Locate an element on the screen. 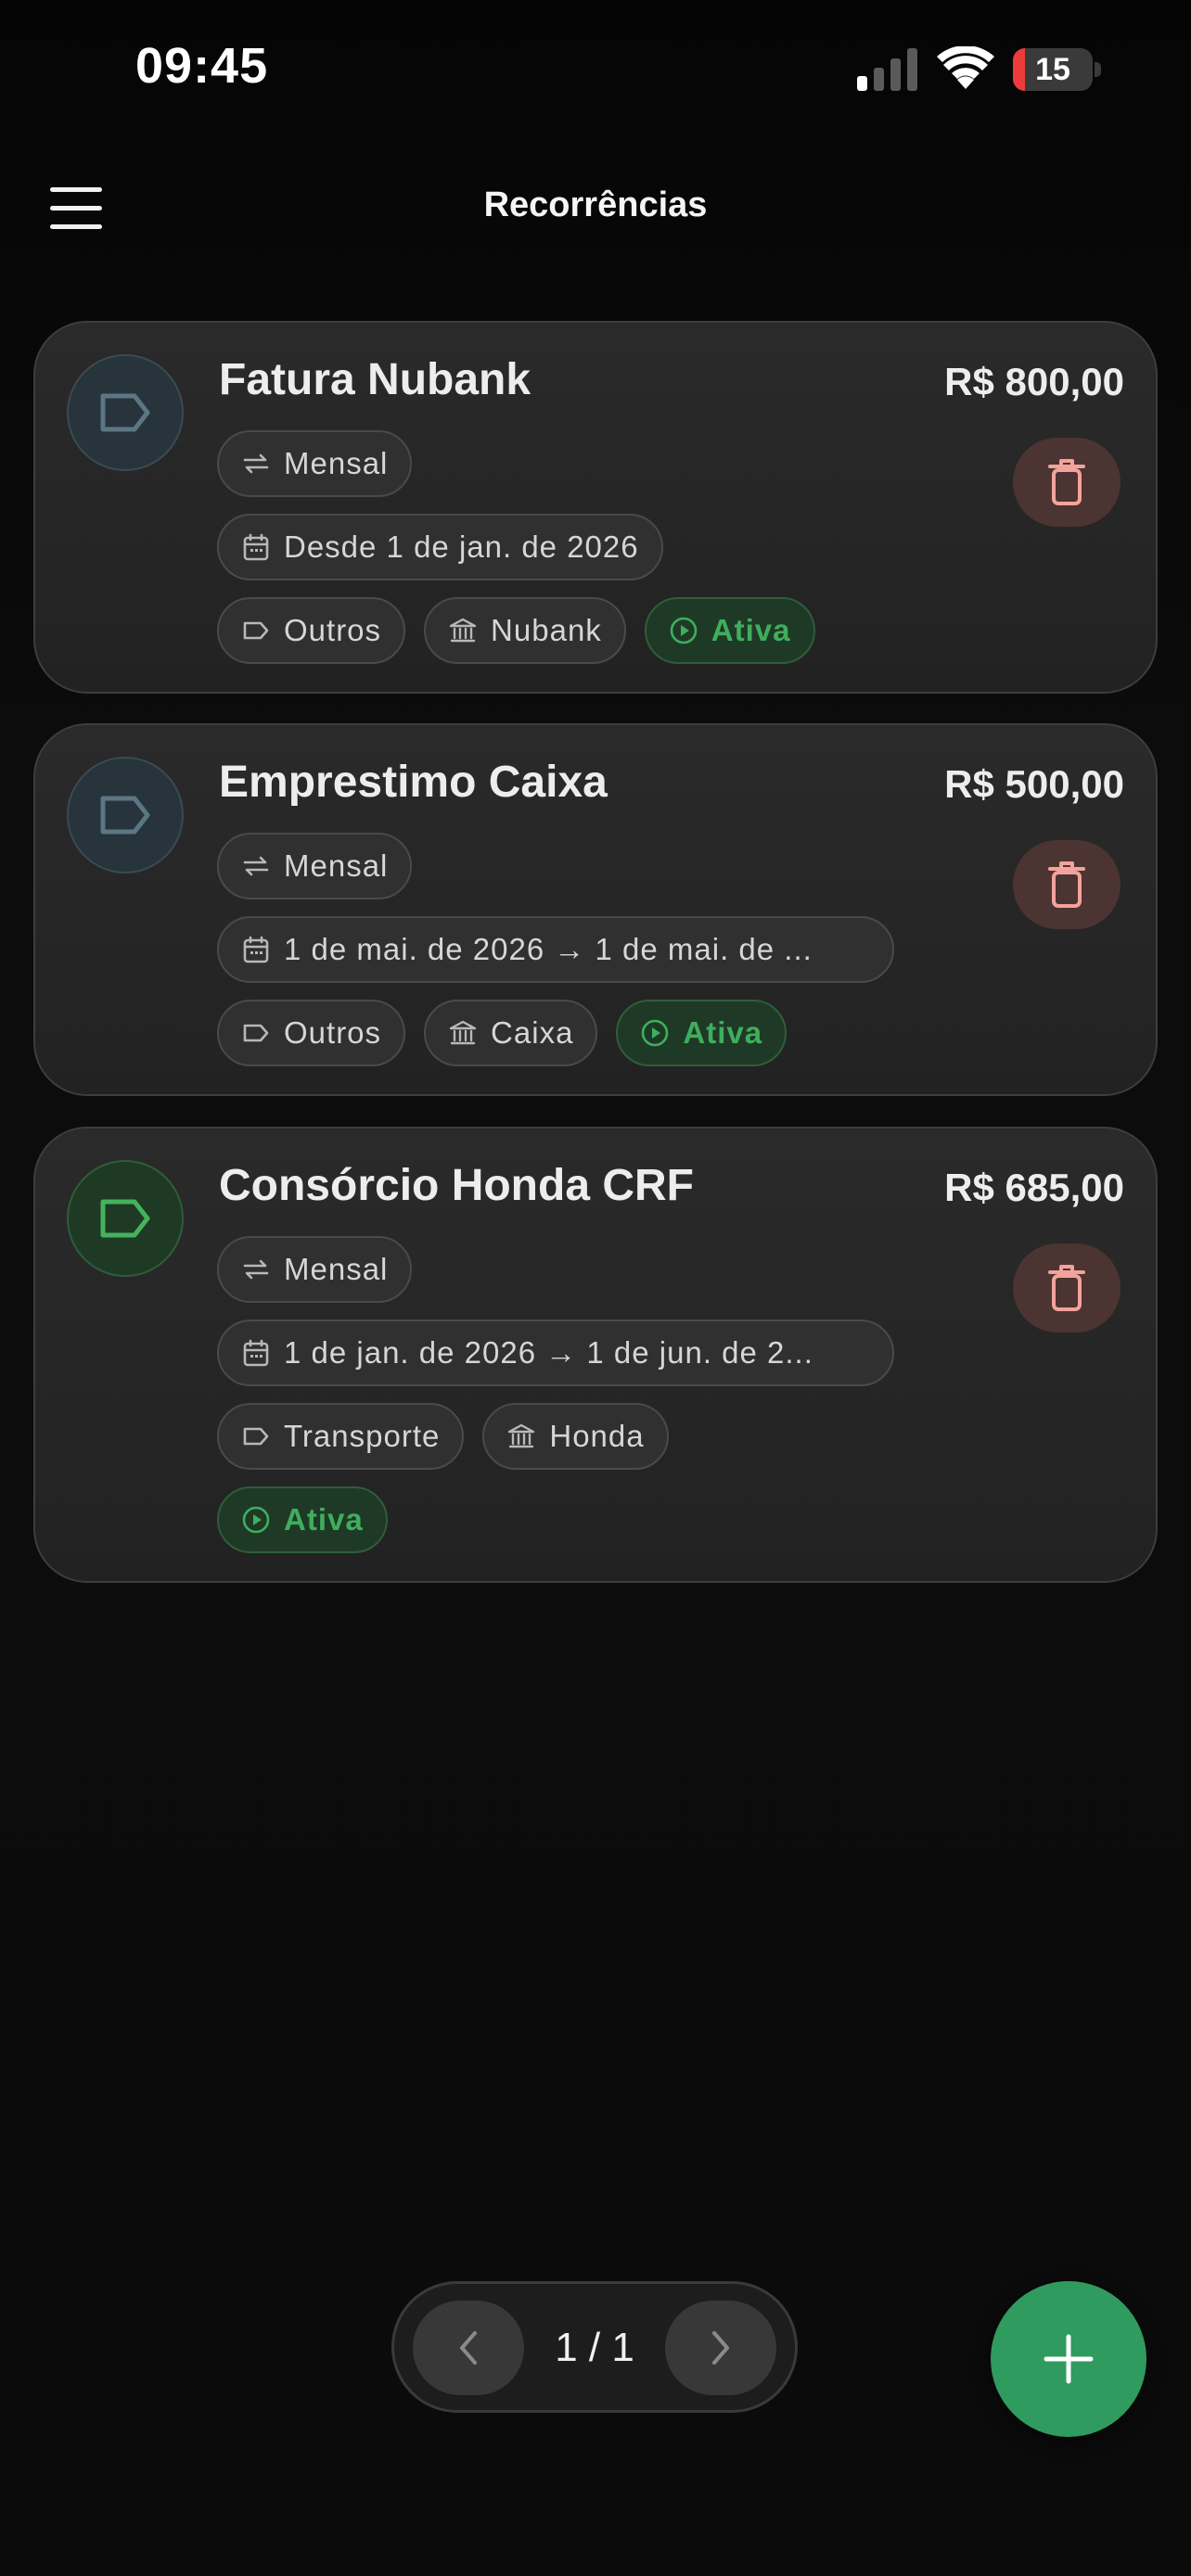 This screenshot has width=1191, height=2576. chevron-right-icon is located at coordinates (720, 2348).